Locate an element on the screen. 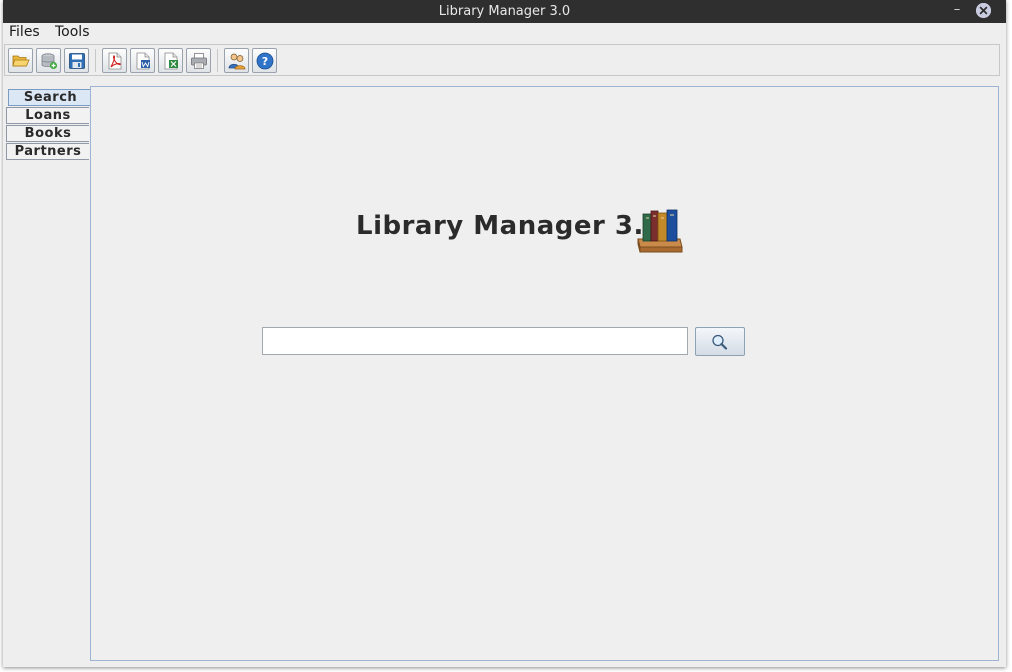  open-folder-icon is located at coordinates (21, 61).